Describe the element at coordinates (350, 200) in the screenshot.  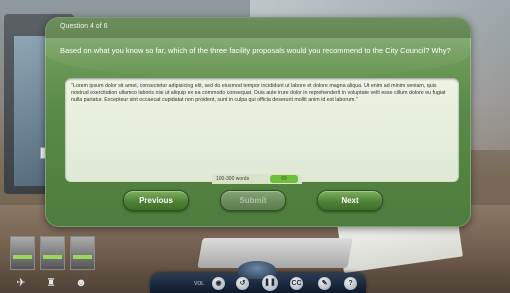
I see `next-button: Next` at that location.